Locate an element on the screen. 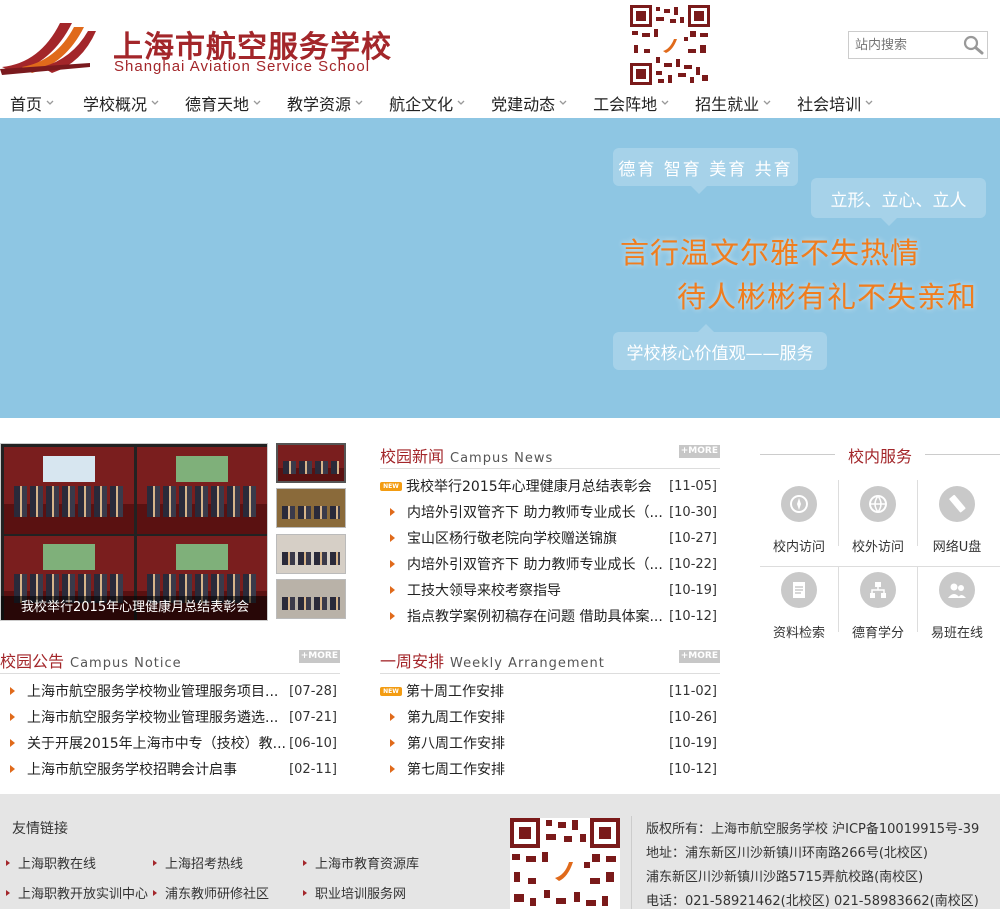 The height and width of the screenshot is (909, 1000). news-item: 内培外引双管齐下 助力教师专业成长（... [10-30] is located at coordinates (548, 512).